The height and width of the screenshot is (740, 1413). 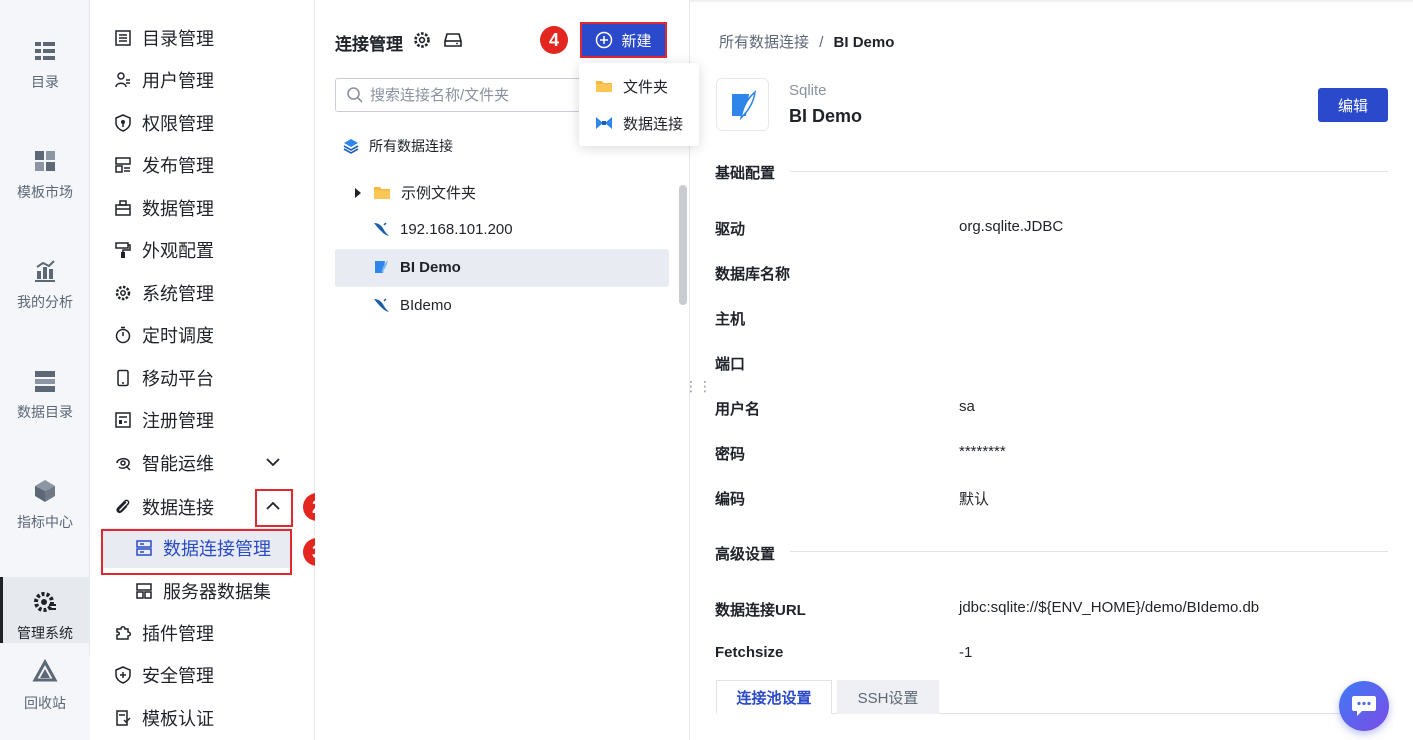 I want to click on field-label-fetchsize: Fetchsize, so click(x=749, y=652).